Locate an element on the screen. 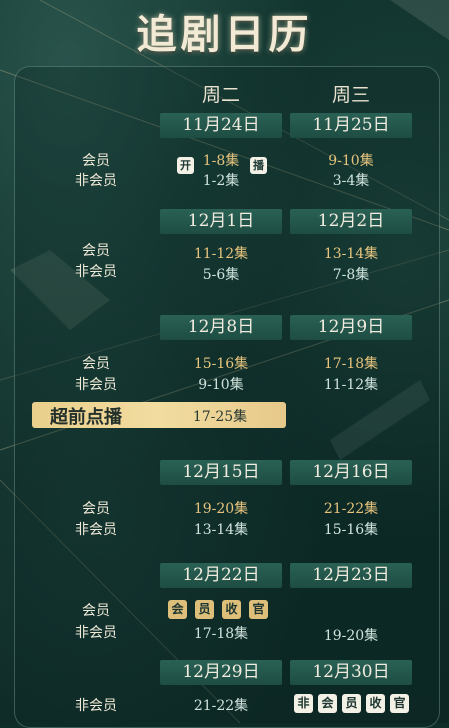  date-tuesday: 11月24日 is located at coordinates (221, 125).